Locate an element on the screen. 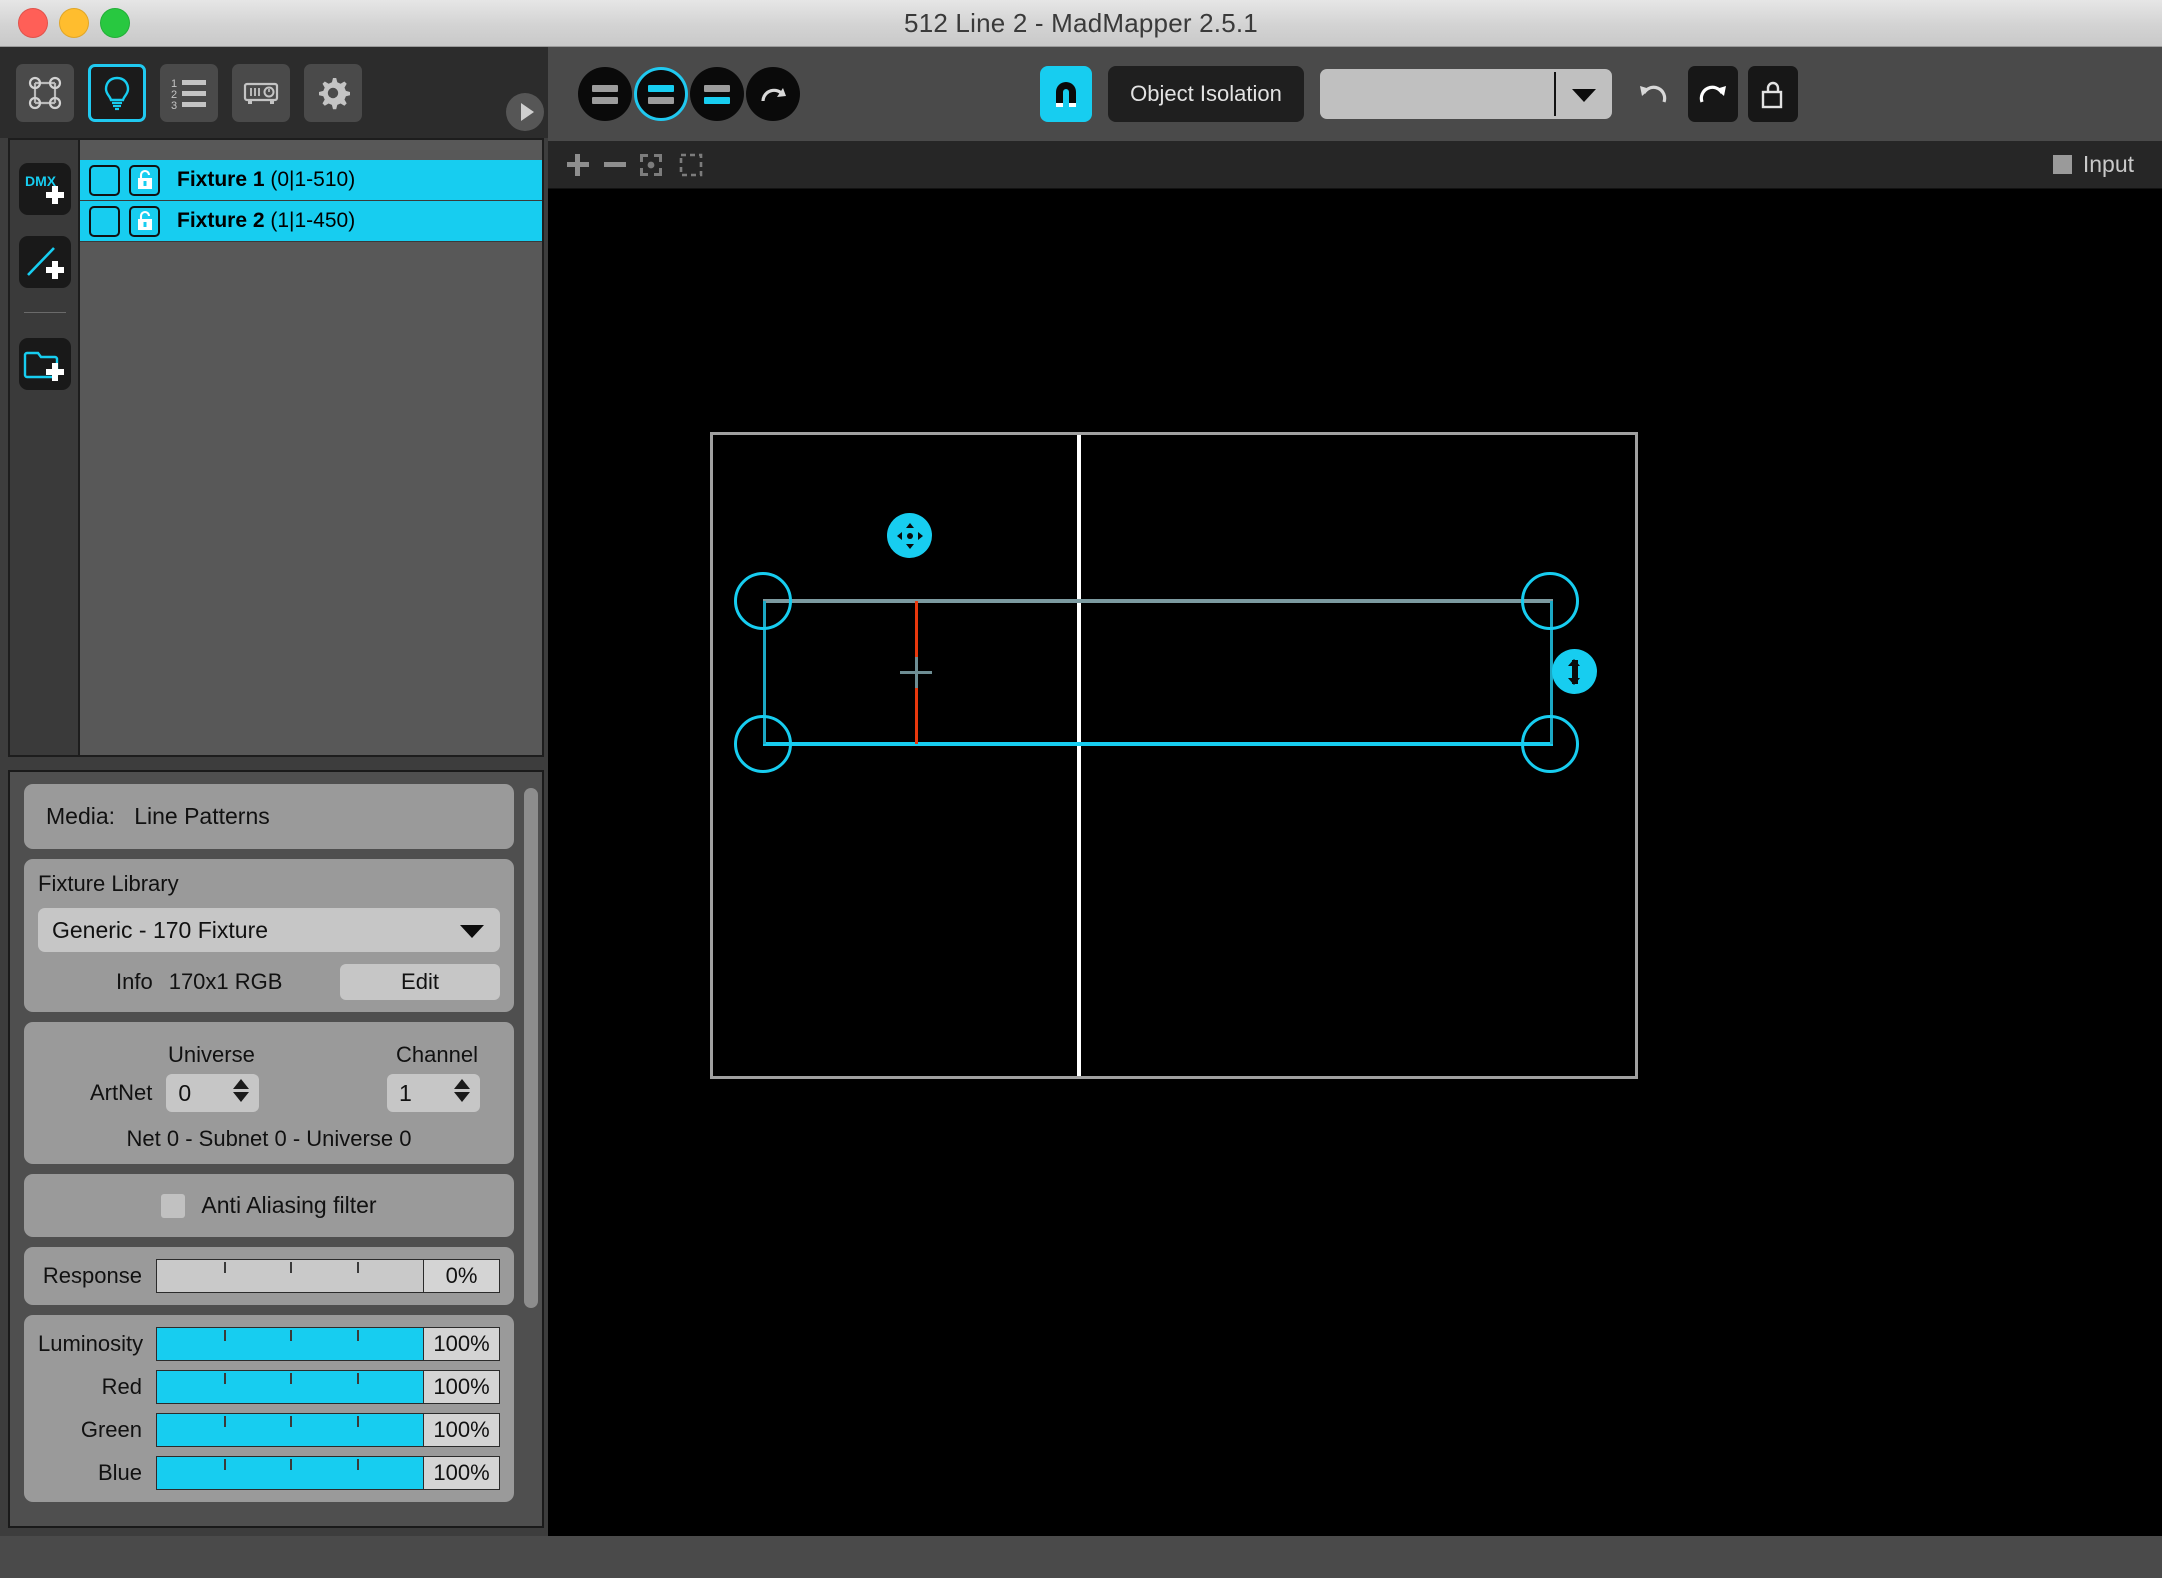 This screenshot has height=1578, width=2162. mode-button-outputs is located at coordinates (261, 93).